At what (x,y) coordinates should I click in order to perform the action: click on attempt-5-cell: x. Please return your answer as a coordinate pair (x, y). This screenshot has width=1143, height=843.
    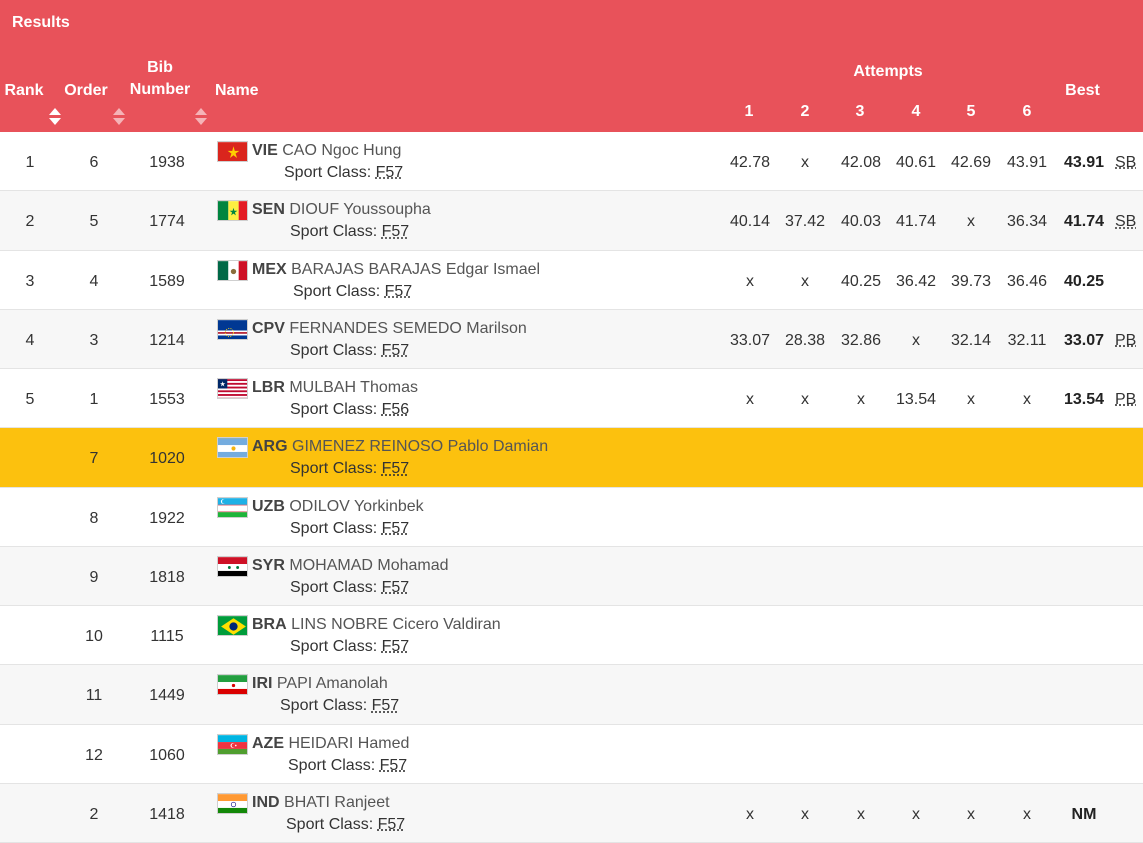
    Looking at the image, I should click on (971, 814).